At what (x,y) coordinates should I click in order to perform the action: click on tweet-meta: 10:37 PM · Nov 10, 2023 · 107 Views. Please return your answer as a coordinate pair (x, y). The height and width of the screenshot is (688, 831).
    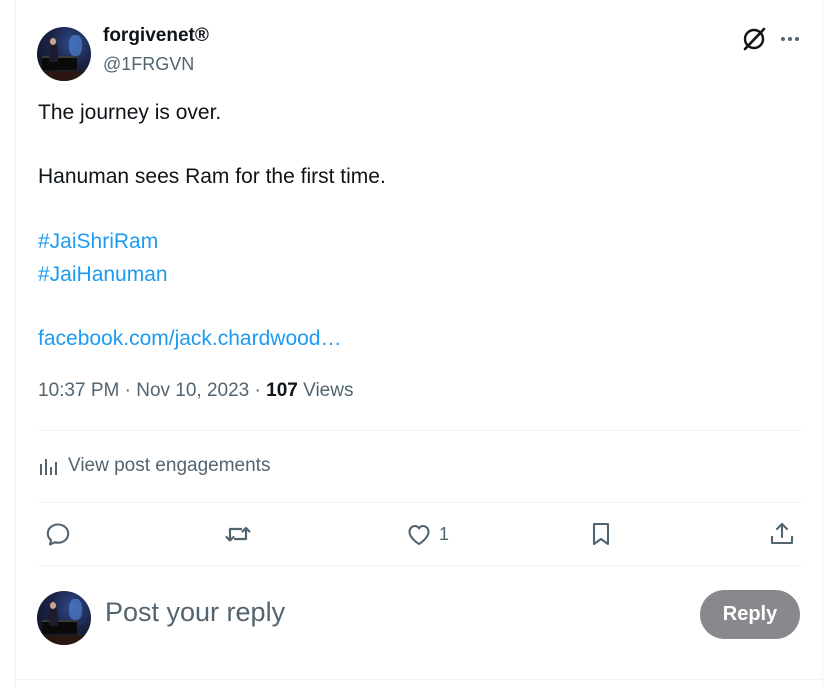
    Looking at the image, I should click on (195, 391).